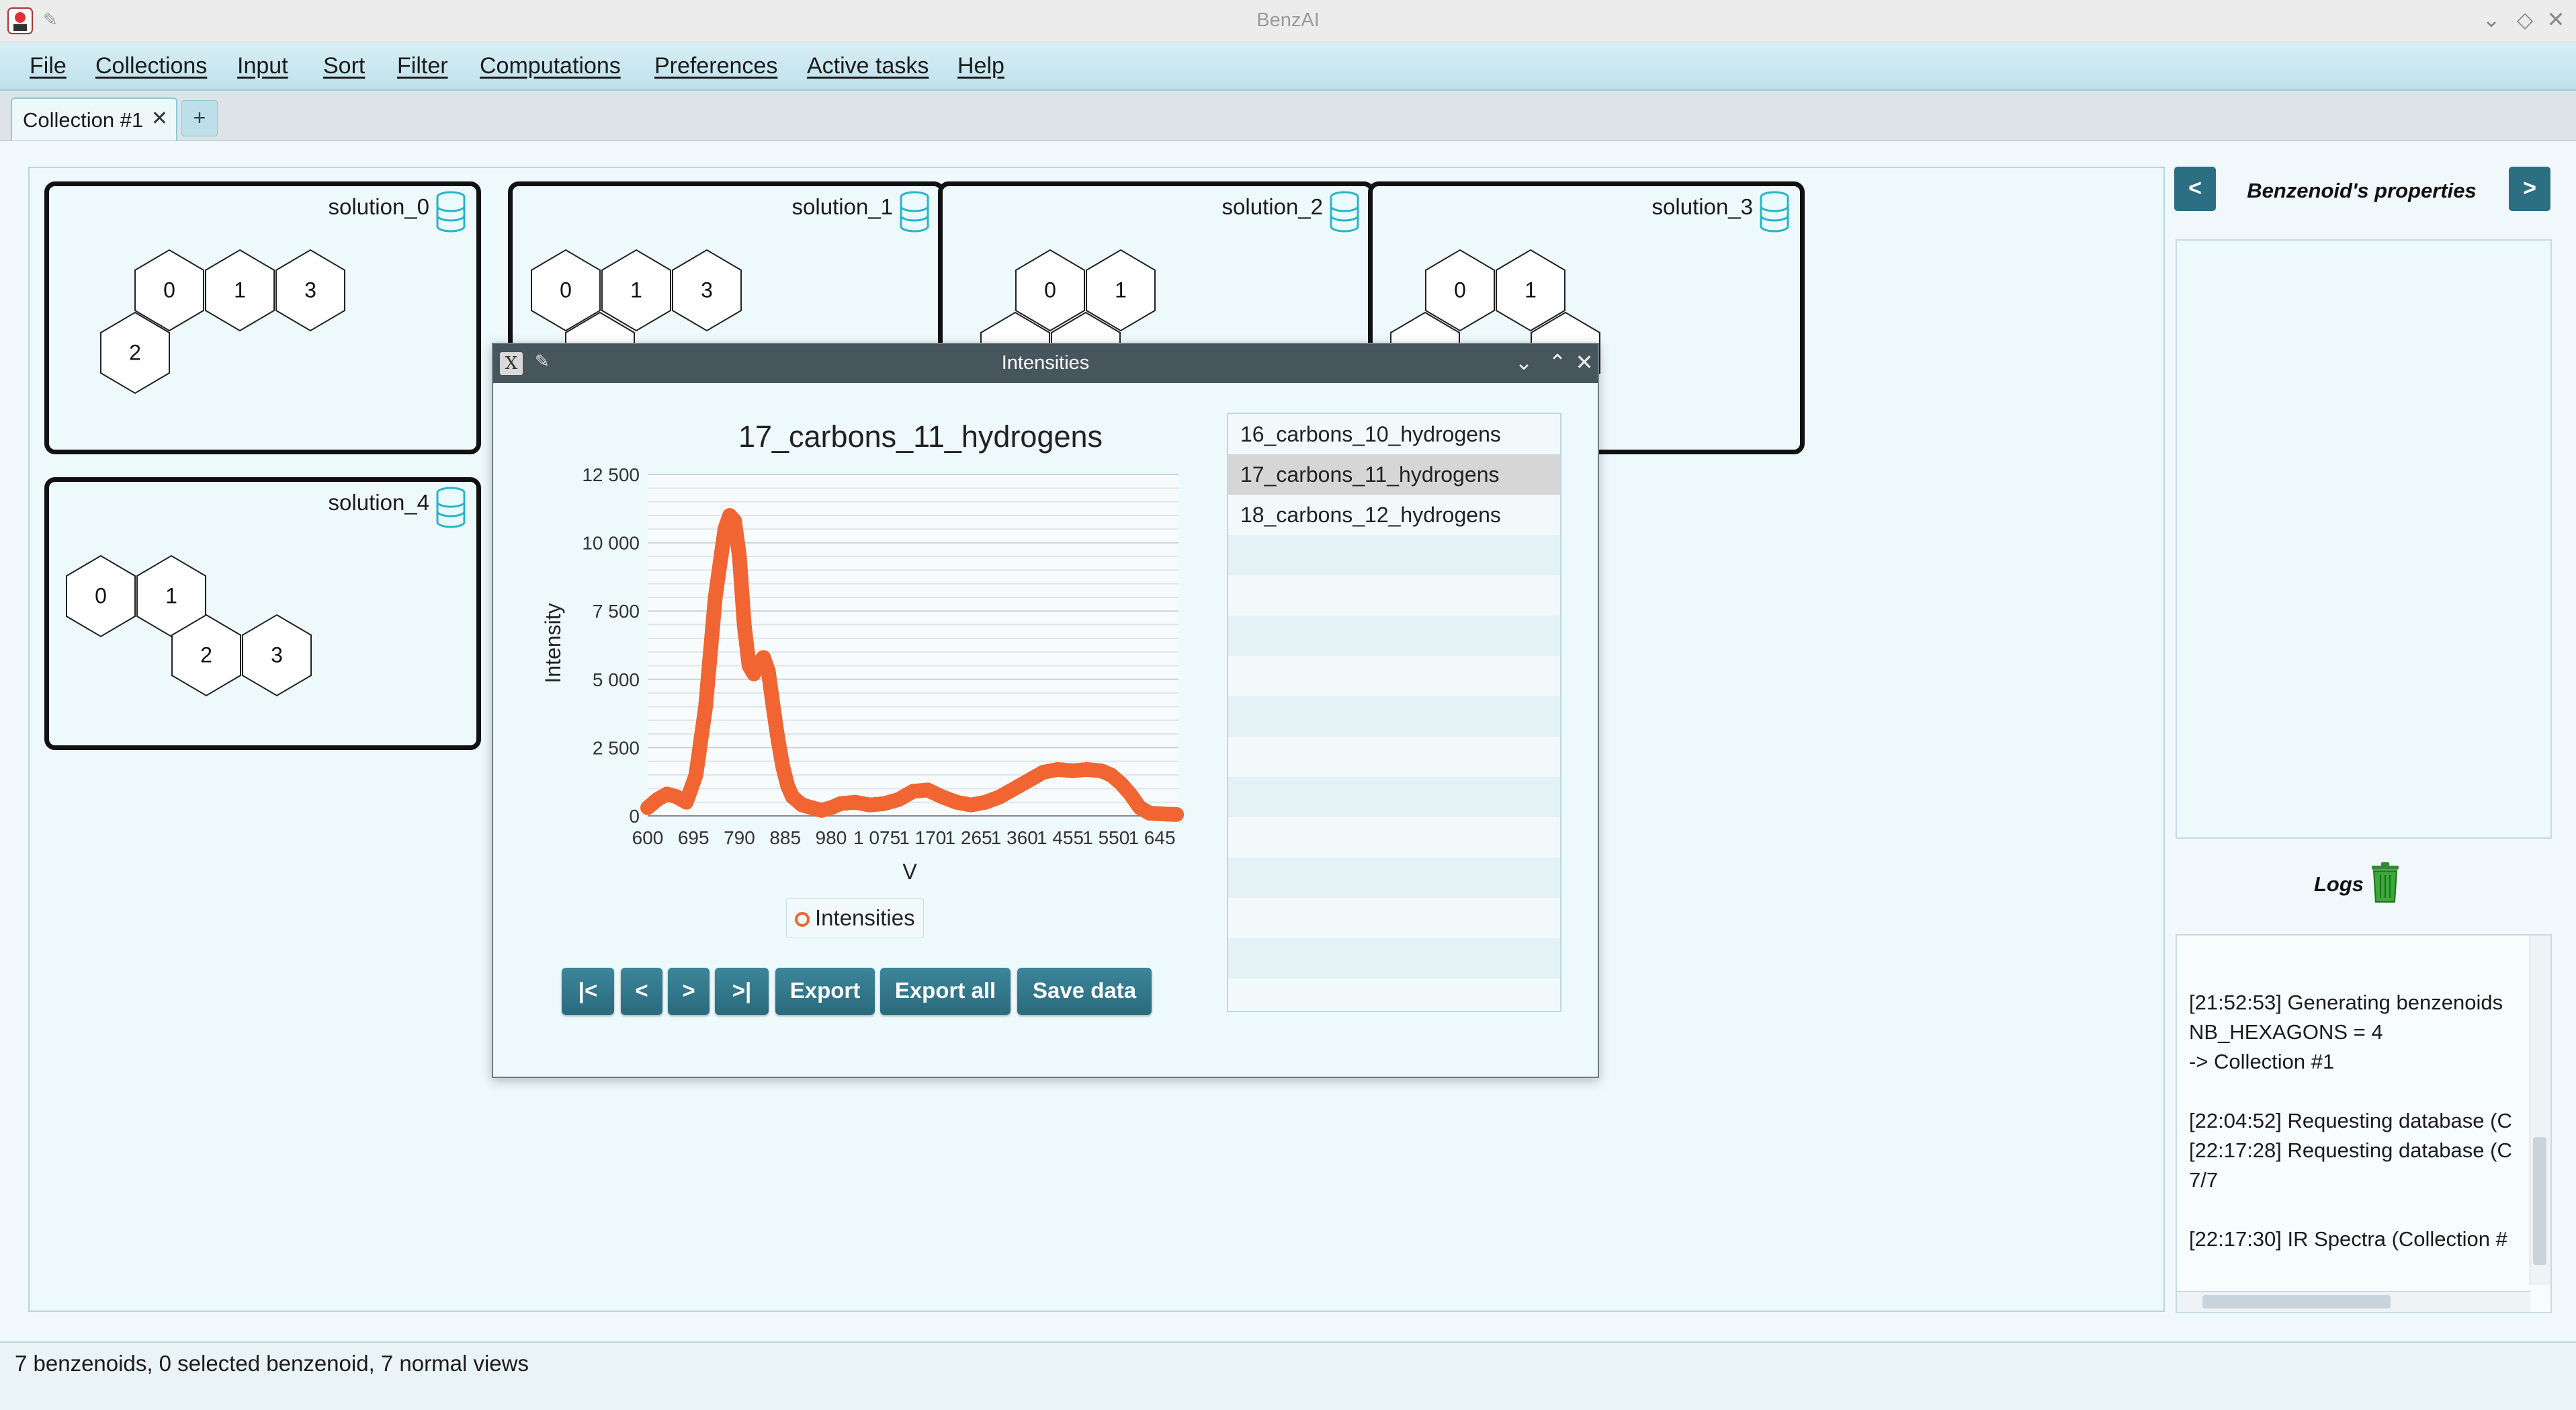 The height and width of the screenshot is (1410, 2576). What do you see at coordinates (2204, 1180) in the screenshot?
I see `log-line: 7/7` at bounding box center [2204, 1180].